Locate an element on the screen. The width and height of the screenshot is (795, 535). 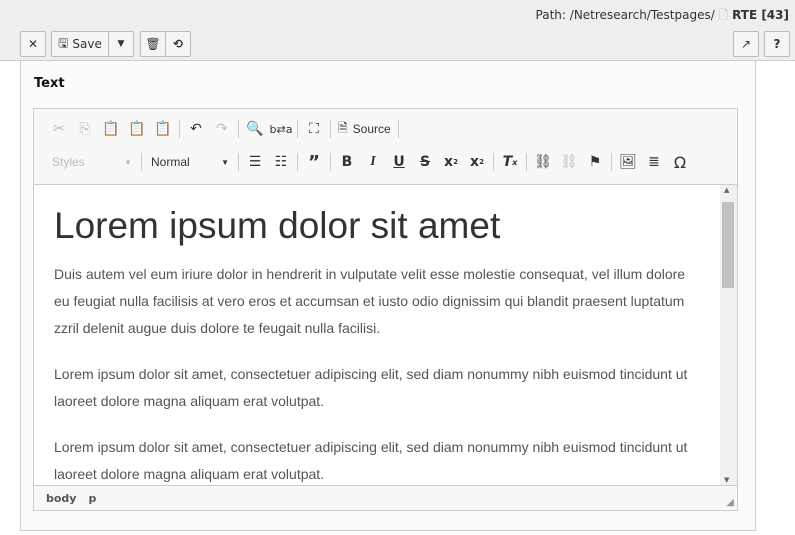
open-new-window-button: ↗ is located at coordinates (746, 44).